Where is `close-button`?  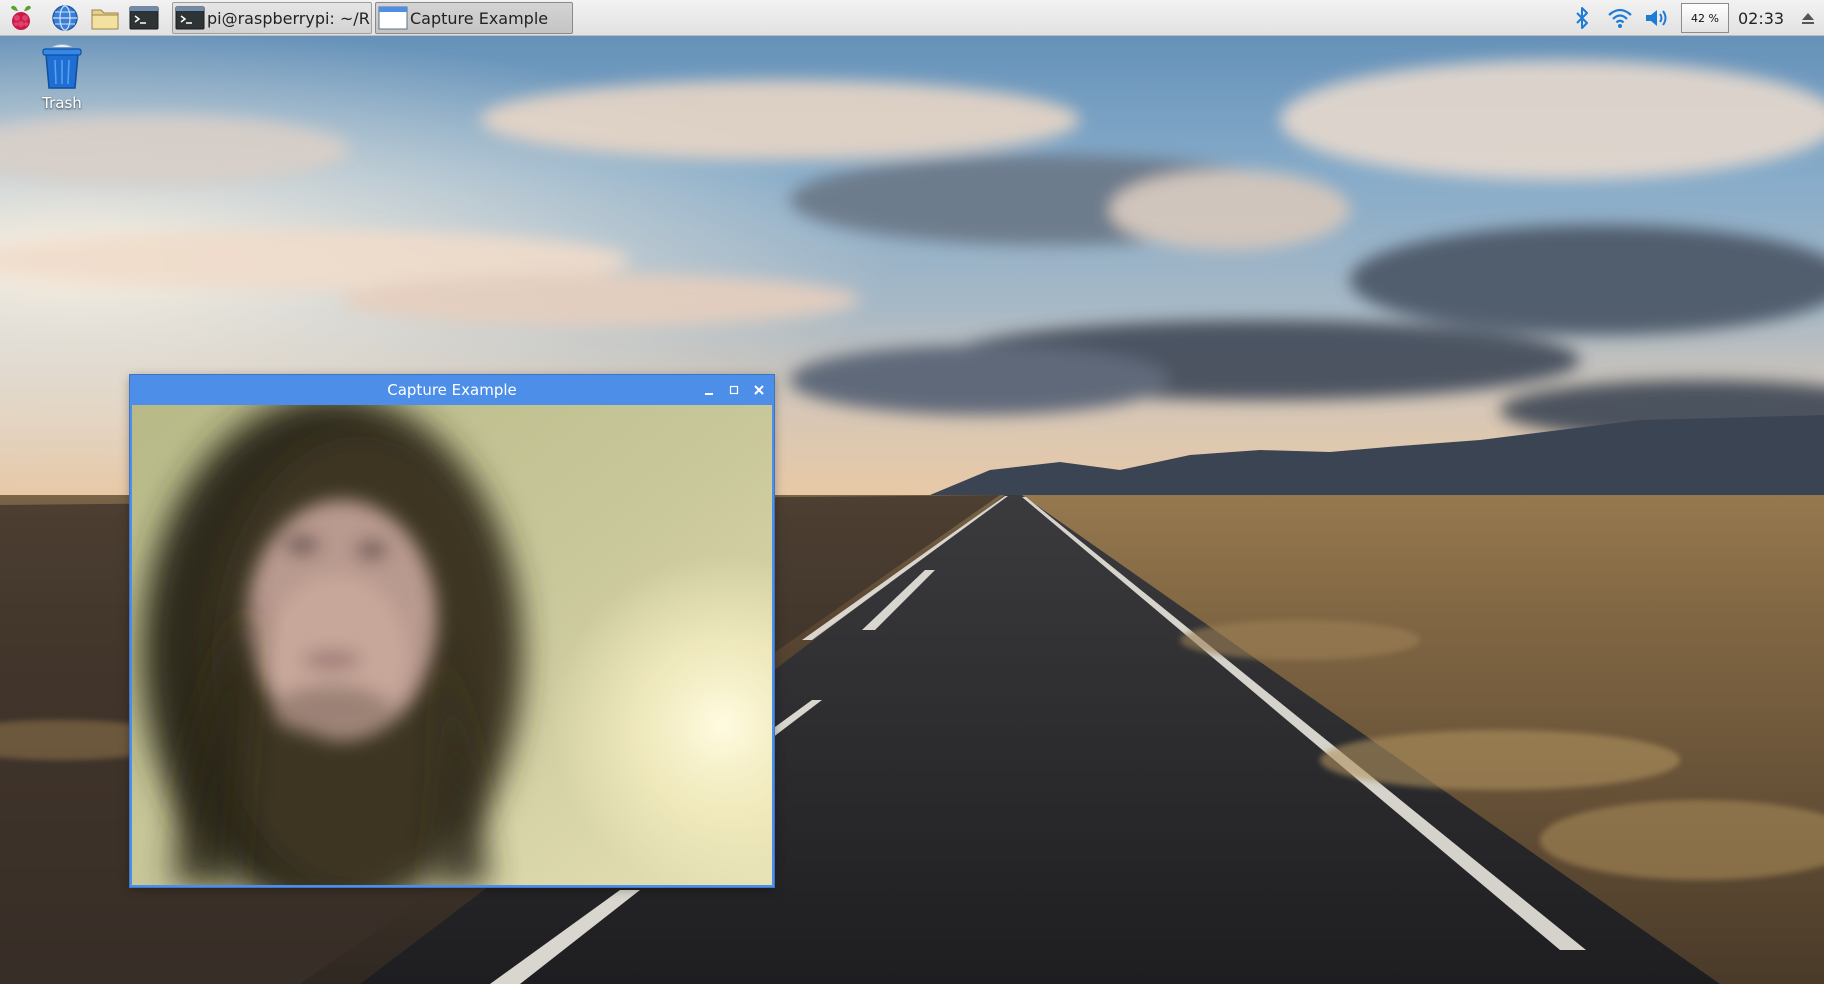 close-button is located at coordinates (759, 390).